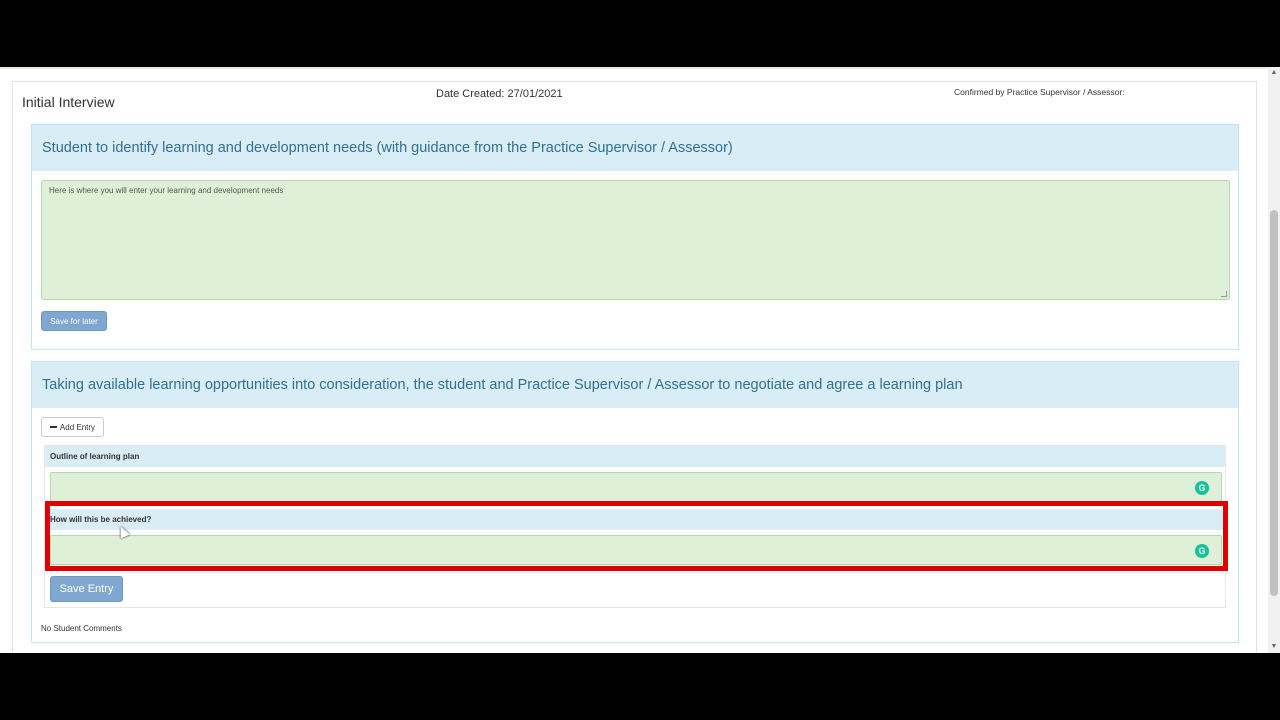  What do you see at coordinates (1274, 403) in the screenshot?
I see `scrollbar-thumb` at bounding box center [1274, 403].